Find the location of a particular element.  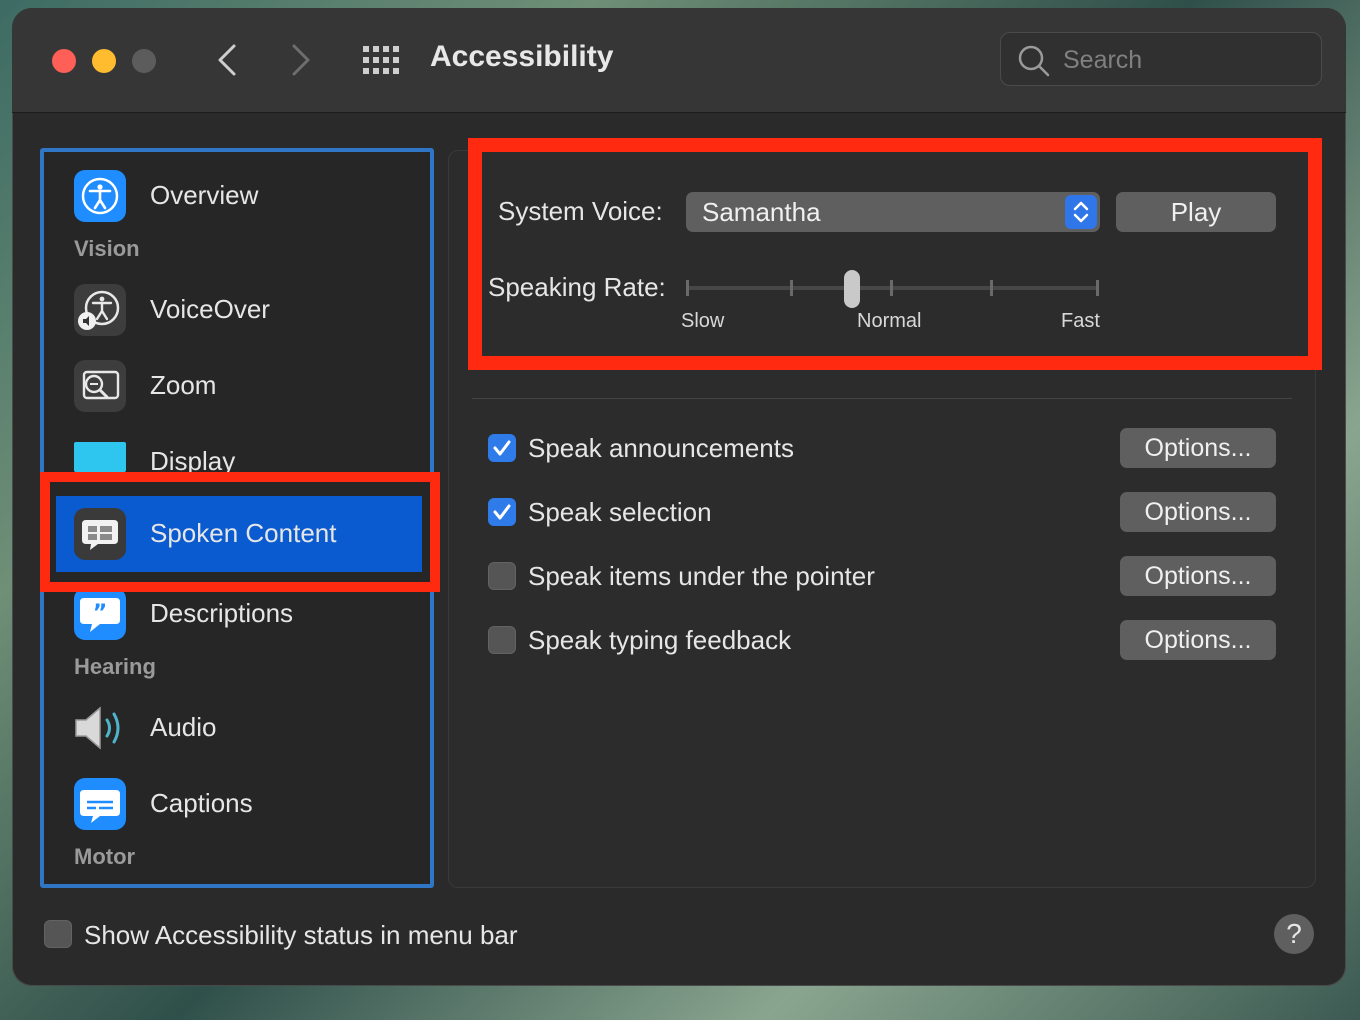

rate-tick-fast: Fast is located at coordinates (1080, 321).